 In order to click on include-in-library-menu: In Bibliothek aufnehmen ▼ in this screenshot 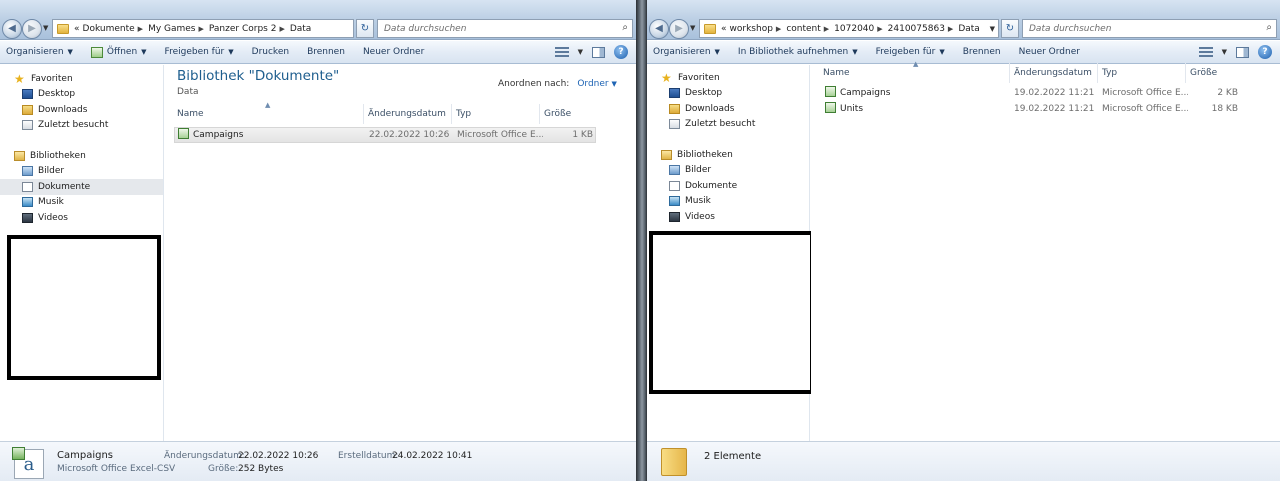, I will do `click(798, 52)`.